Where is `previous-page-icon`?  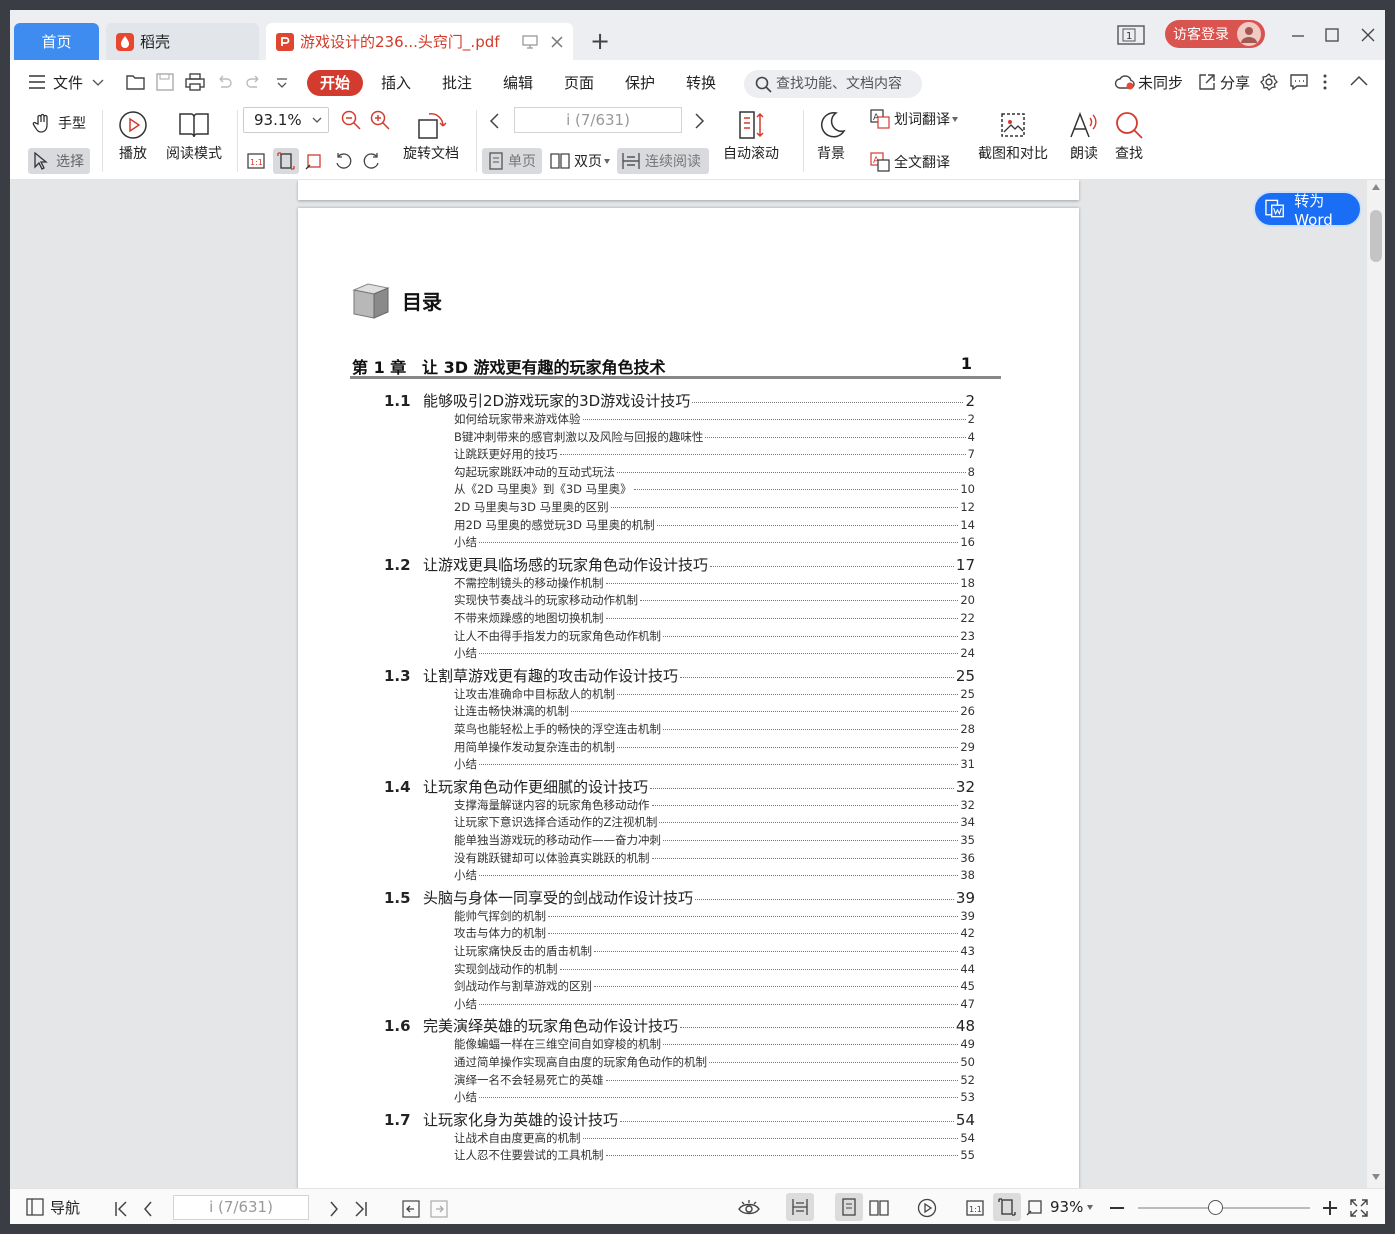 previous-page-icon is located at coordinates (148, 1209).